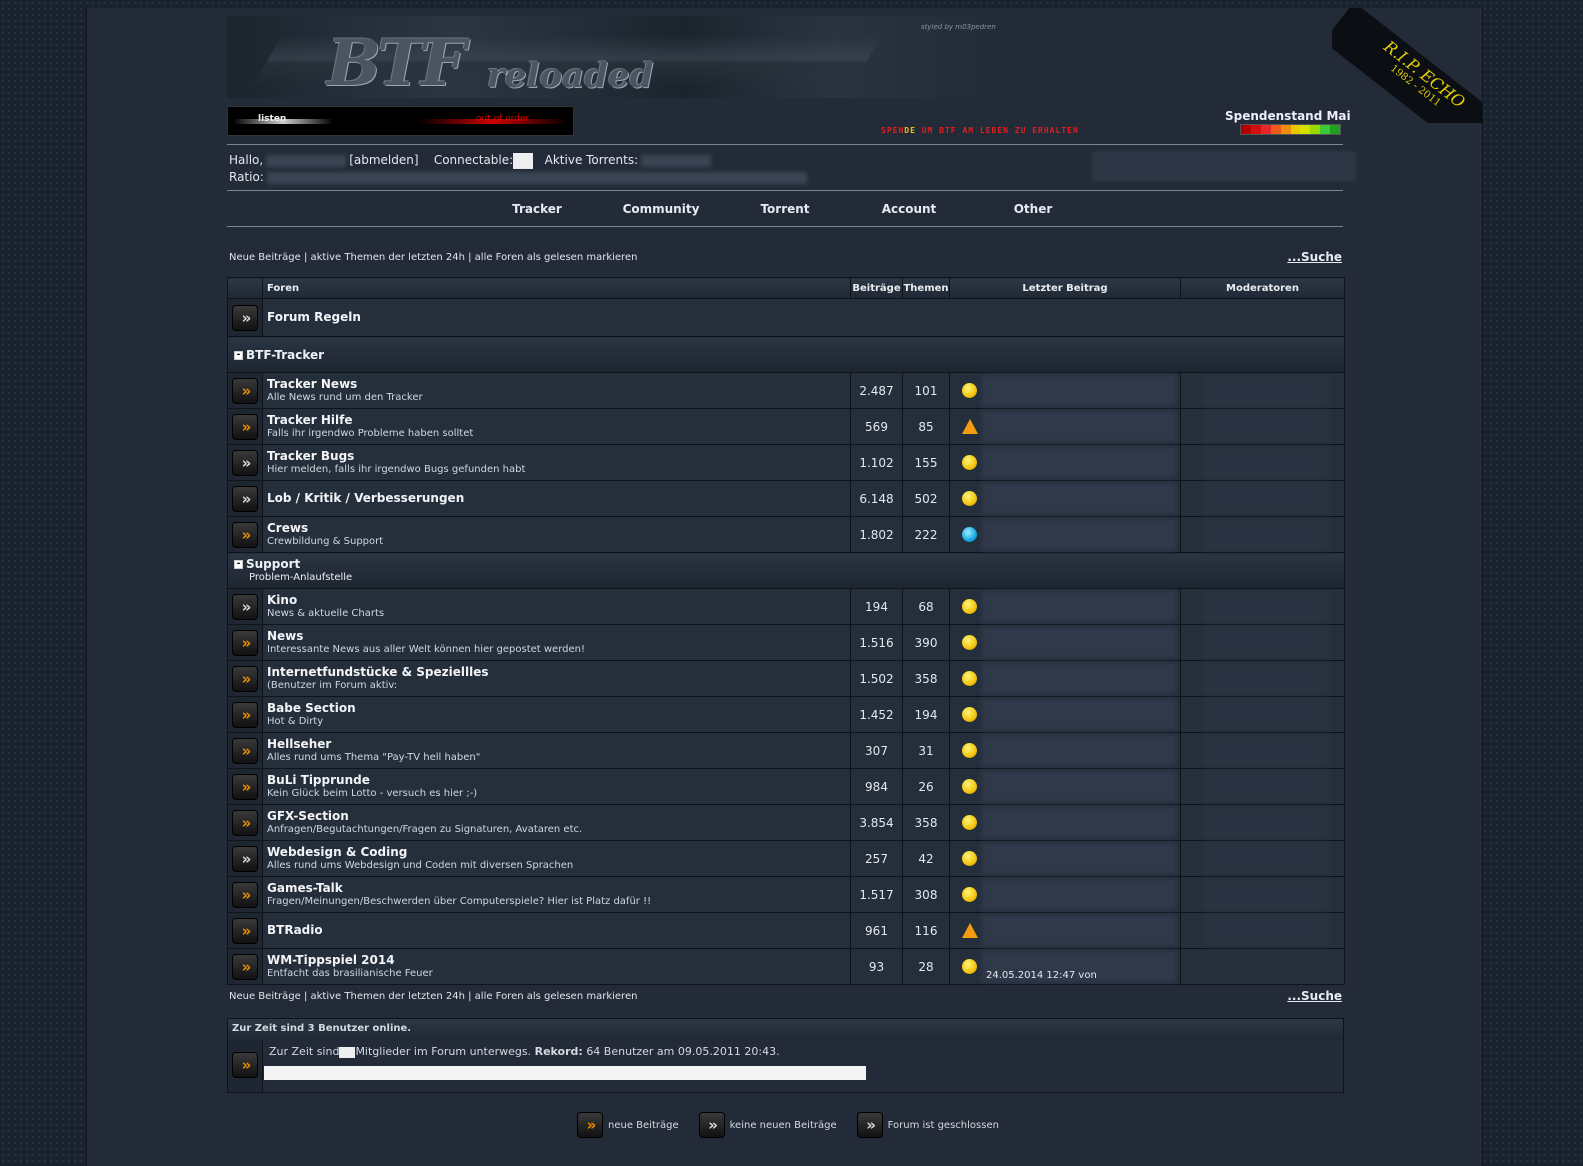 This screenshot has height=1166, width=1583. Describe the element at coordinates (876, 822) in the screenshot. I see `post-count: 3.854` at that location.